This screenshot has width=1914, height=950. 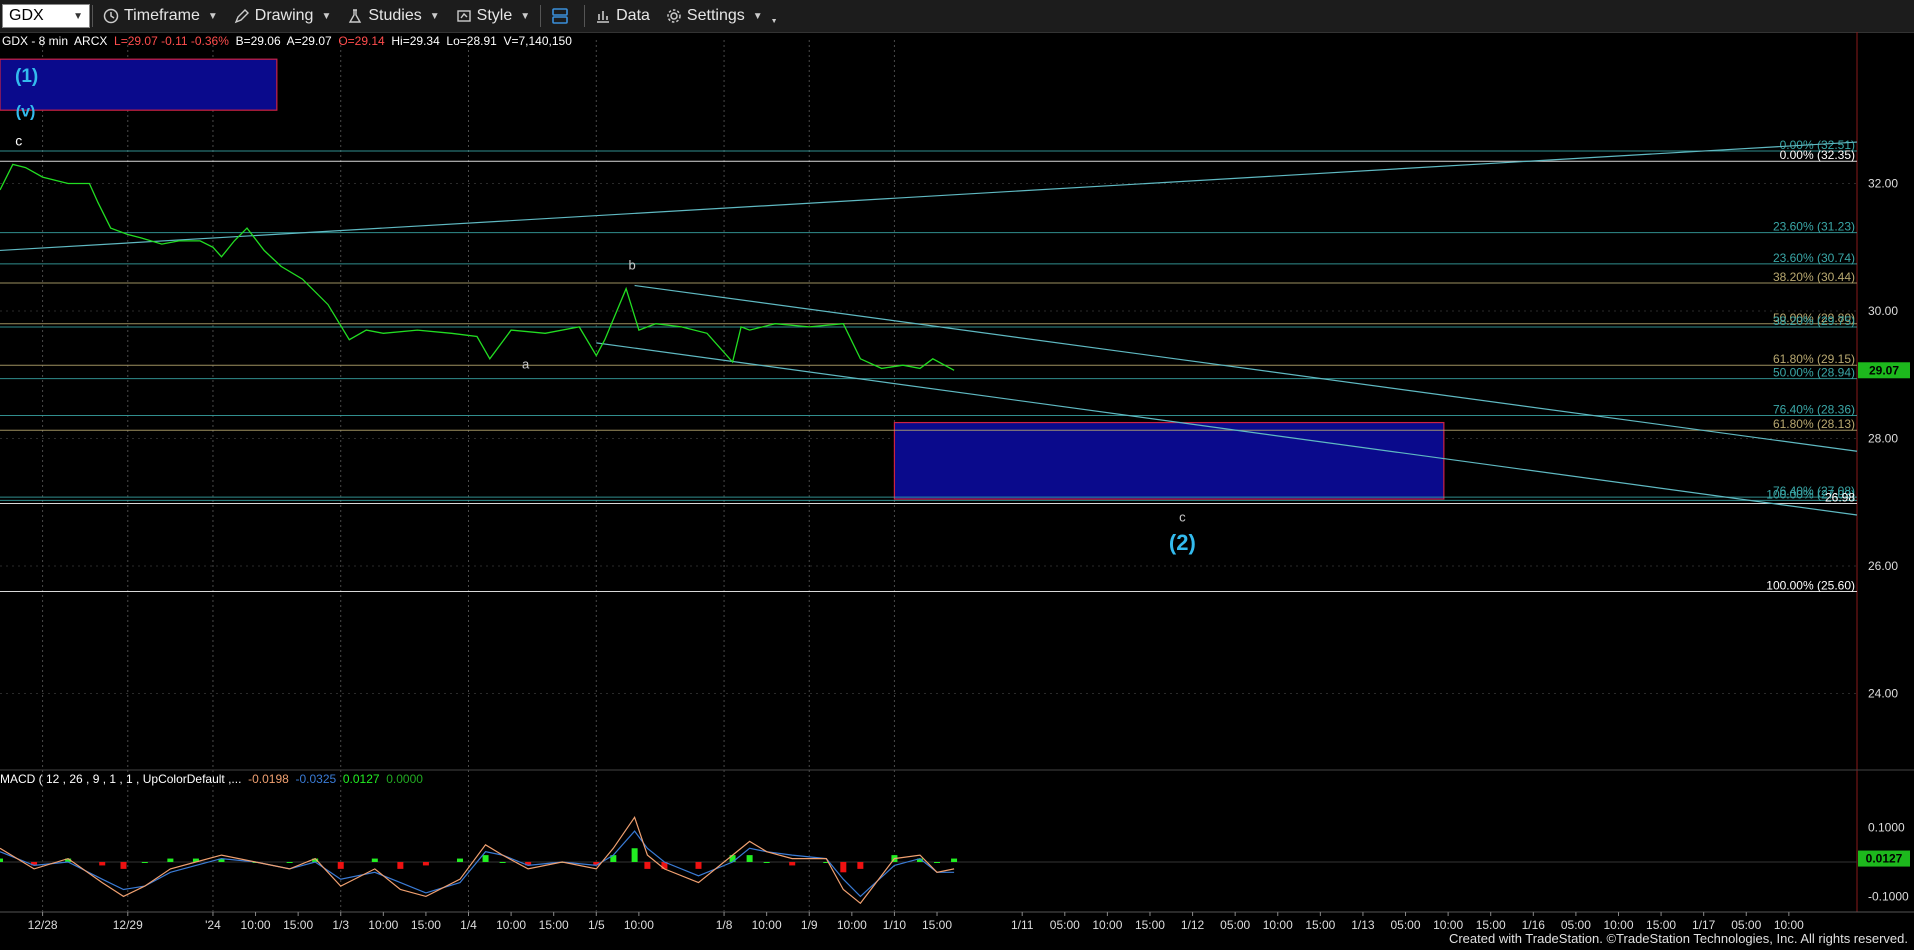 I want to click on fib-level-label: 0.00% (32.35), so click(x=1817, y=155).